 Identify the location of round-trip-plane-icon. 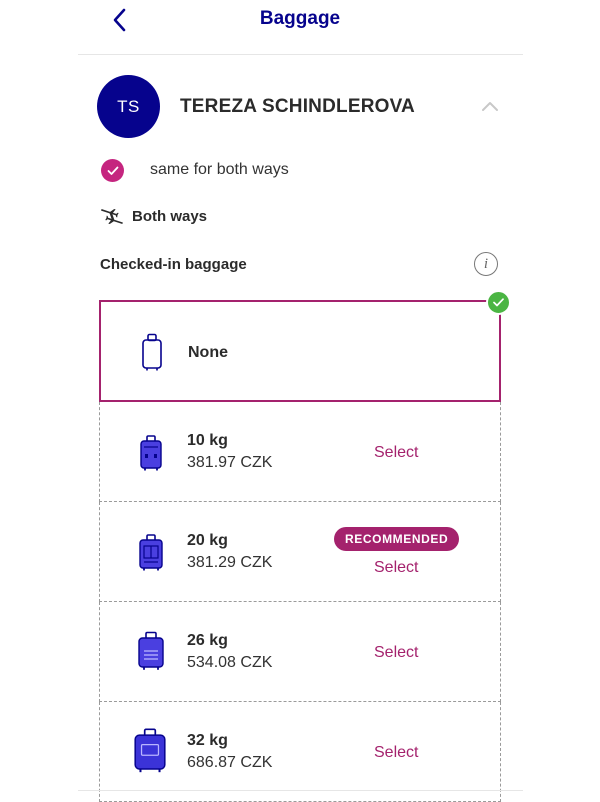
(112, 216).